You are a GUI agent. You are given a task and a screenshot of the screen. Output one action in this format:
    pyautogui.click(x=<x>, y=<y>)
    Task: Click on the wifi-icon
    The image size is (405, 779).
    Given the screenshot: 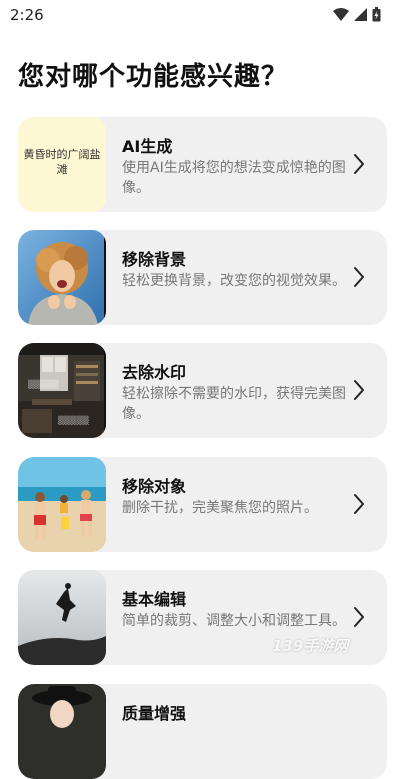 What is the action you would take?
    pyautogui.click(x=341, y=14)
    